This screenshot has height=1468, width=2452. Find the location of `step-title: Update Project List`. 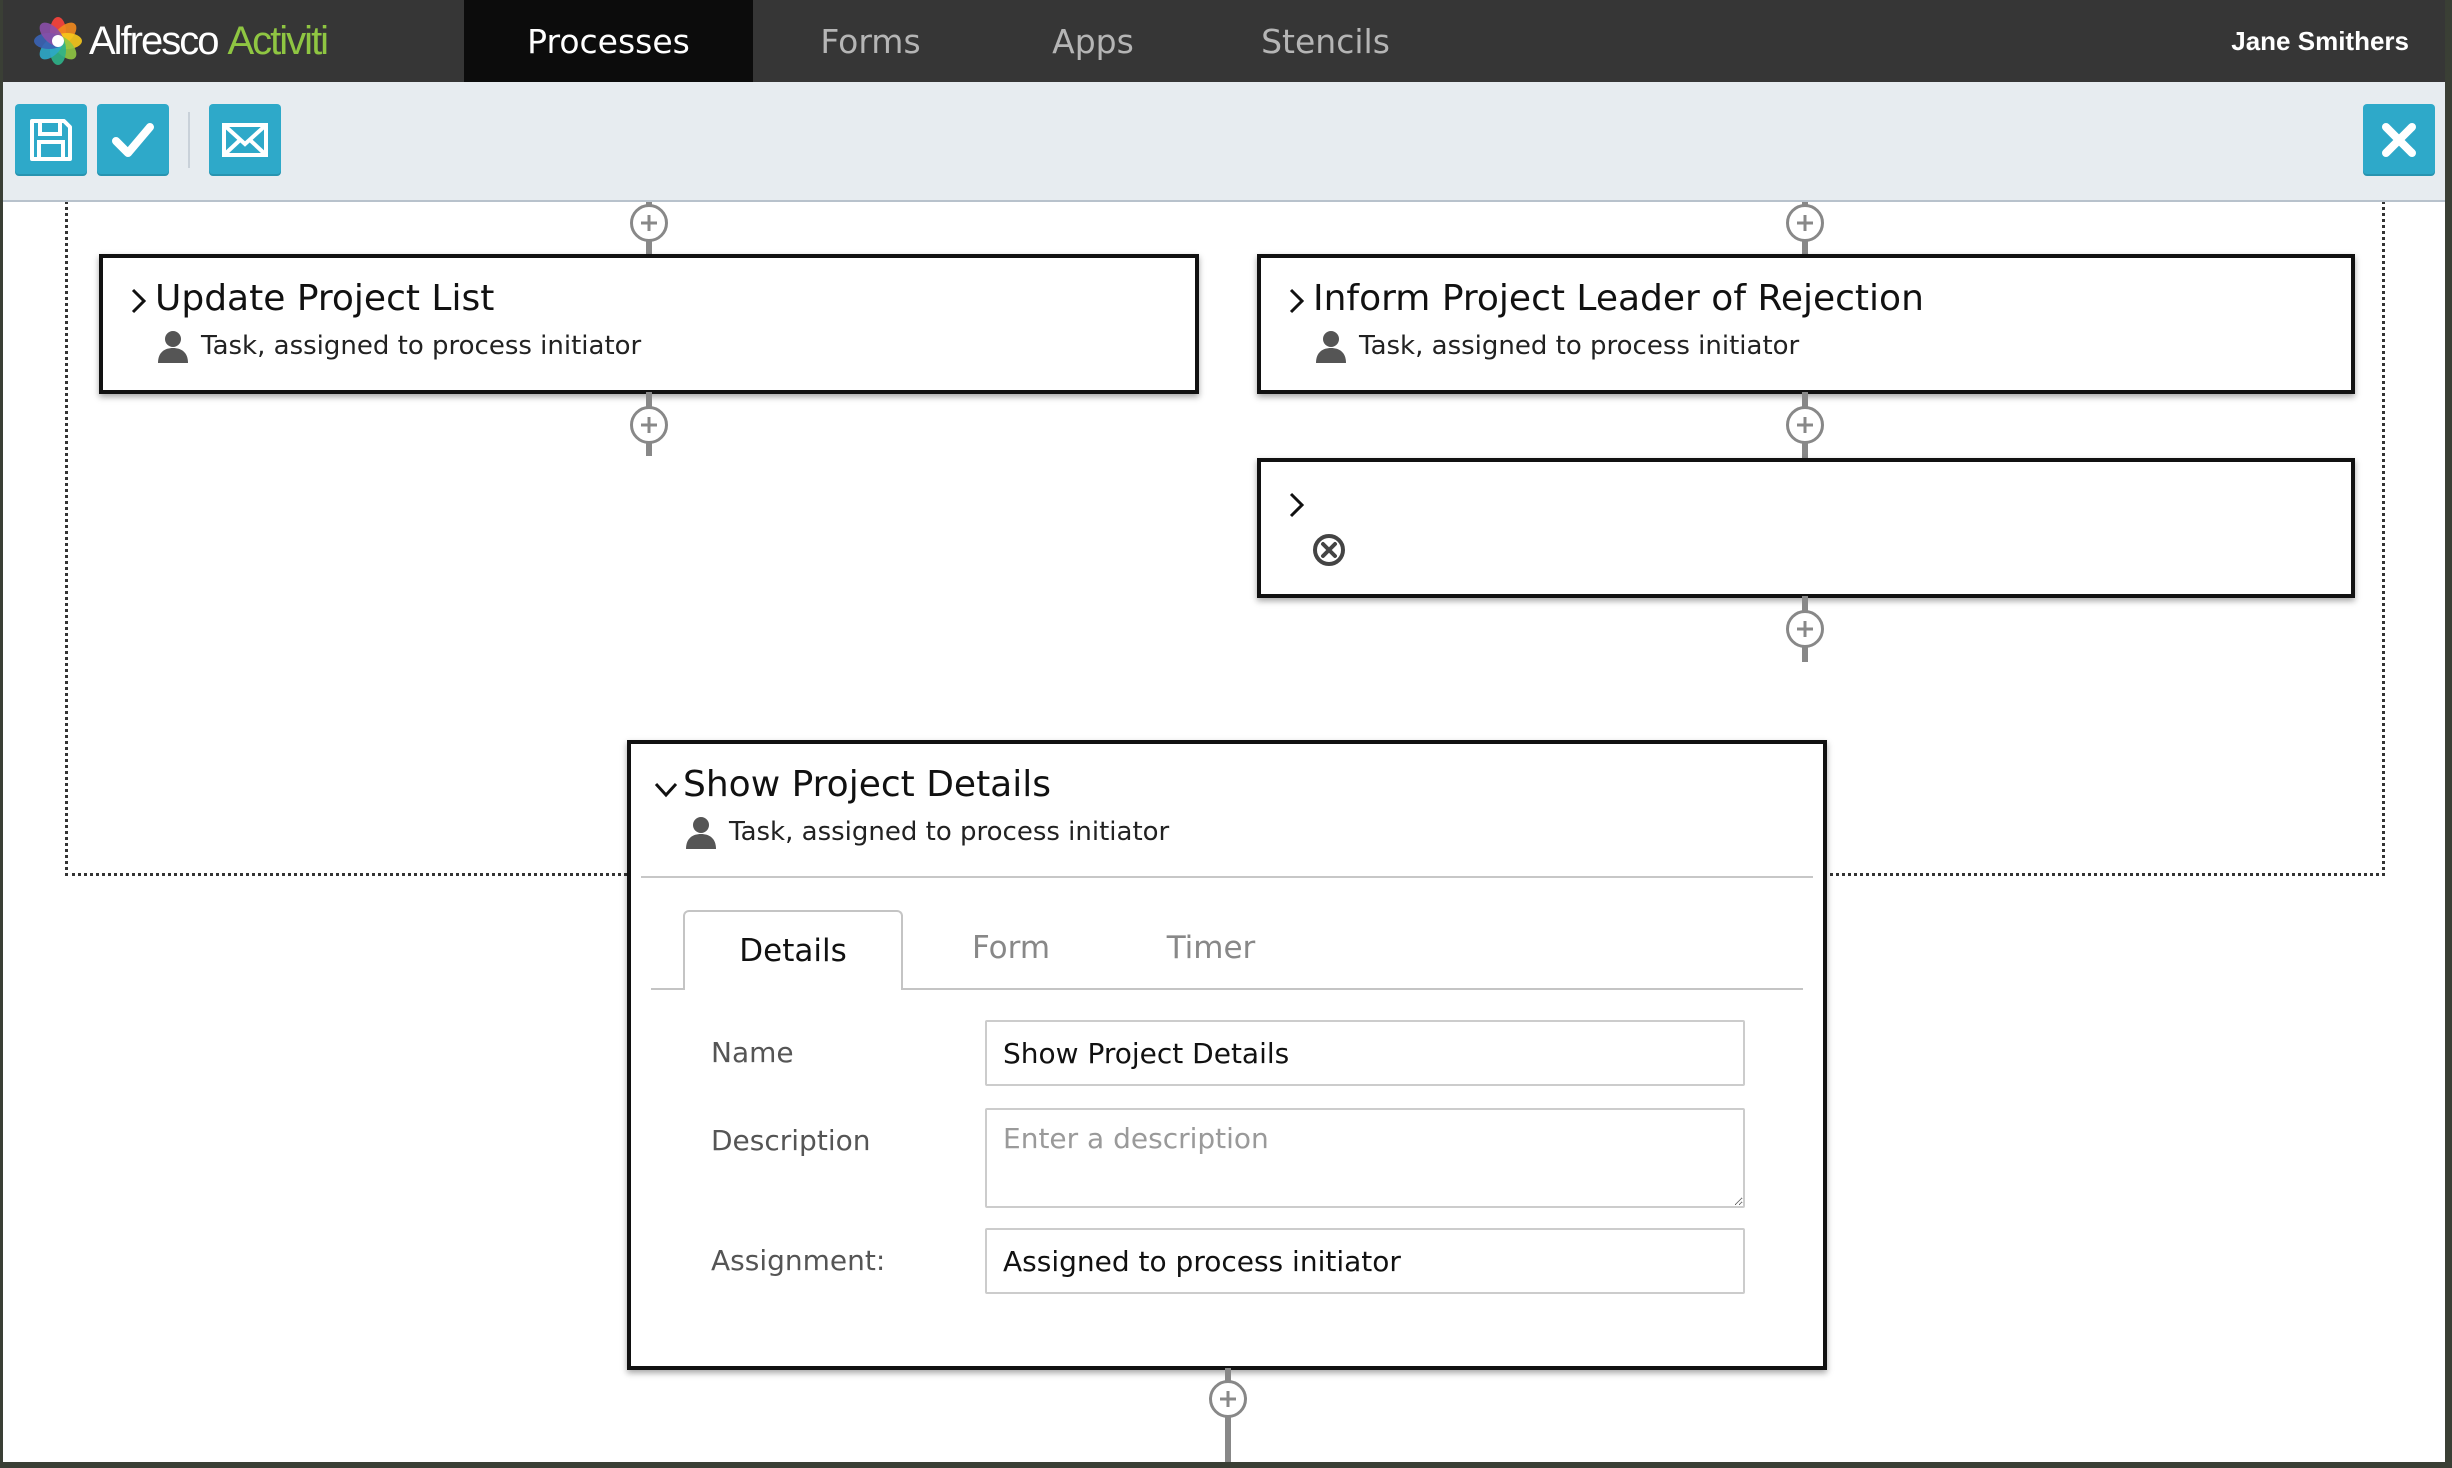

step-title: Update Project List is located at coordinates (325, 298).